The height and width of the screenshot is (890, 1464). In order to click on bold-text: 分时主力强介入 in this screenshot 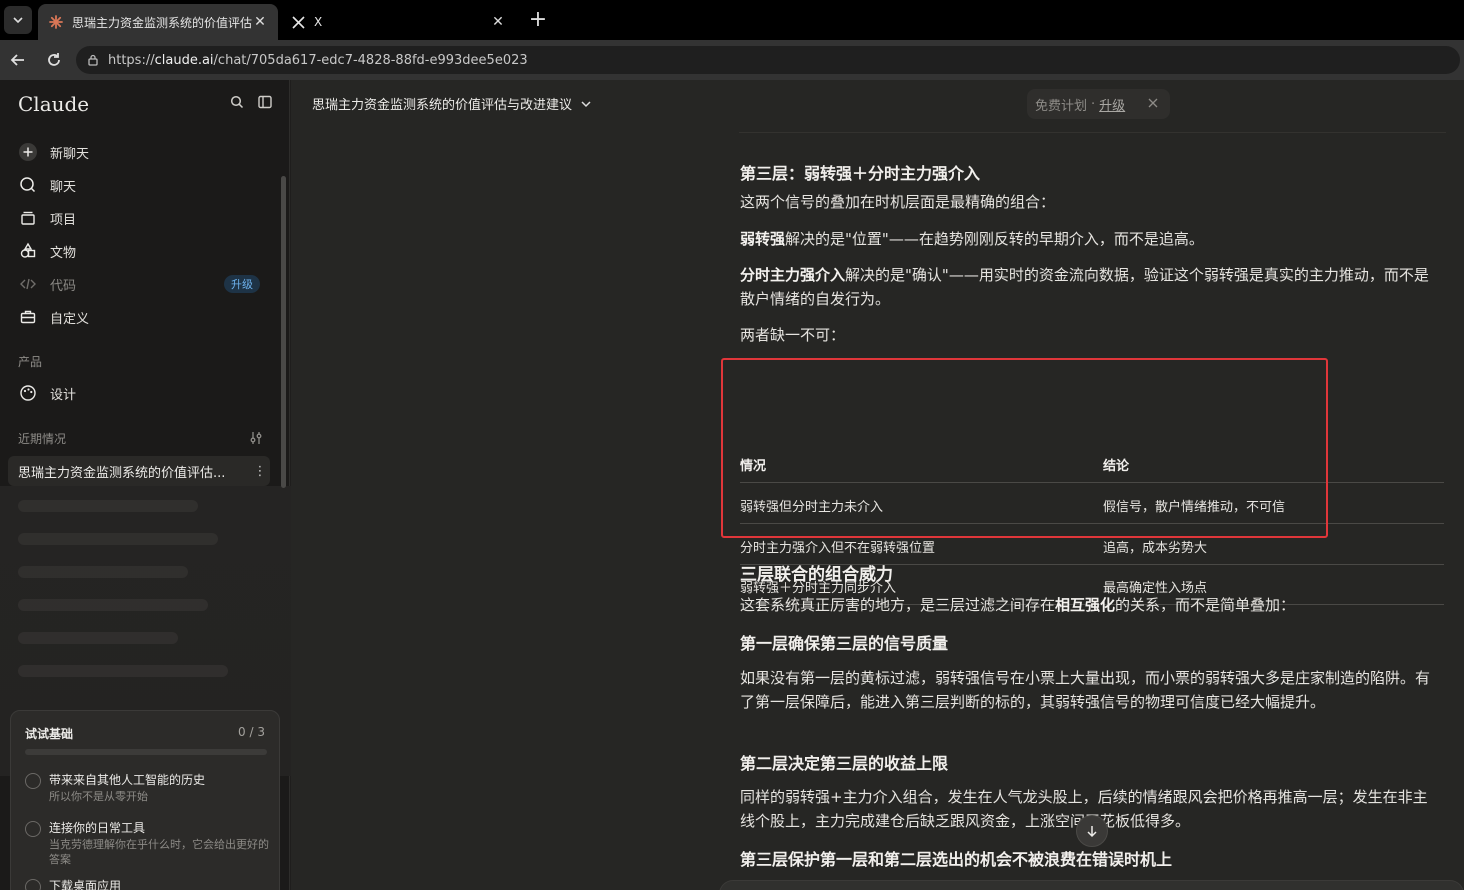, I will do `click(793, 275)`.